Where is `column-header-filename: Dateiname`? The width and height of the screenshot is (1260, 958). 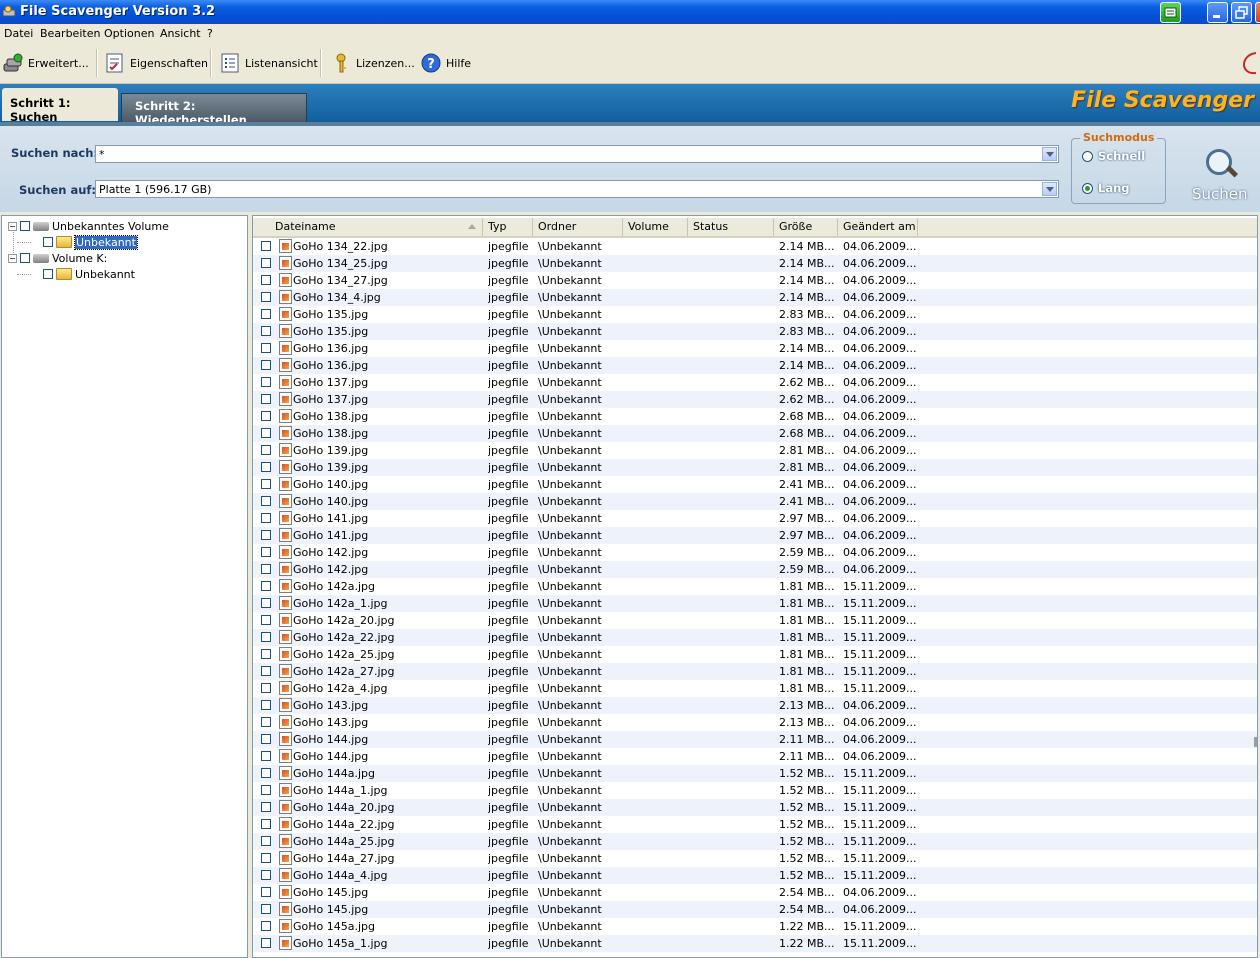
column-header-filename: Dateiname is located at coordinates (368, 227).